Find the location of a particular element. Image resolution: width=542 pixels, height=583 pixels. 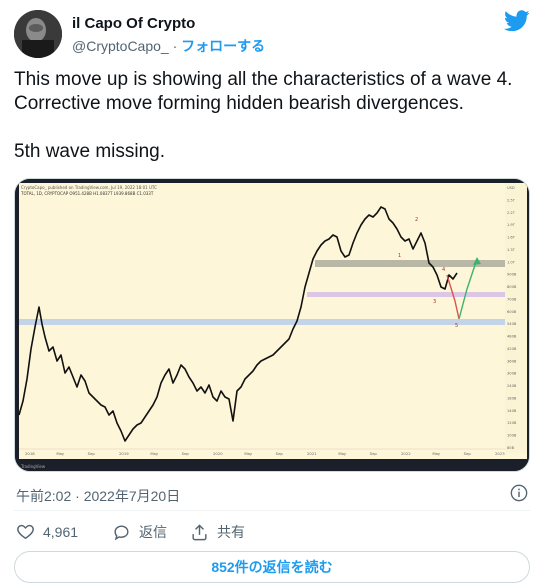

reply-button: 返信 is located at coordinates (139, 532).